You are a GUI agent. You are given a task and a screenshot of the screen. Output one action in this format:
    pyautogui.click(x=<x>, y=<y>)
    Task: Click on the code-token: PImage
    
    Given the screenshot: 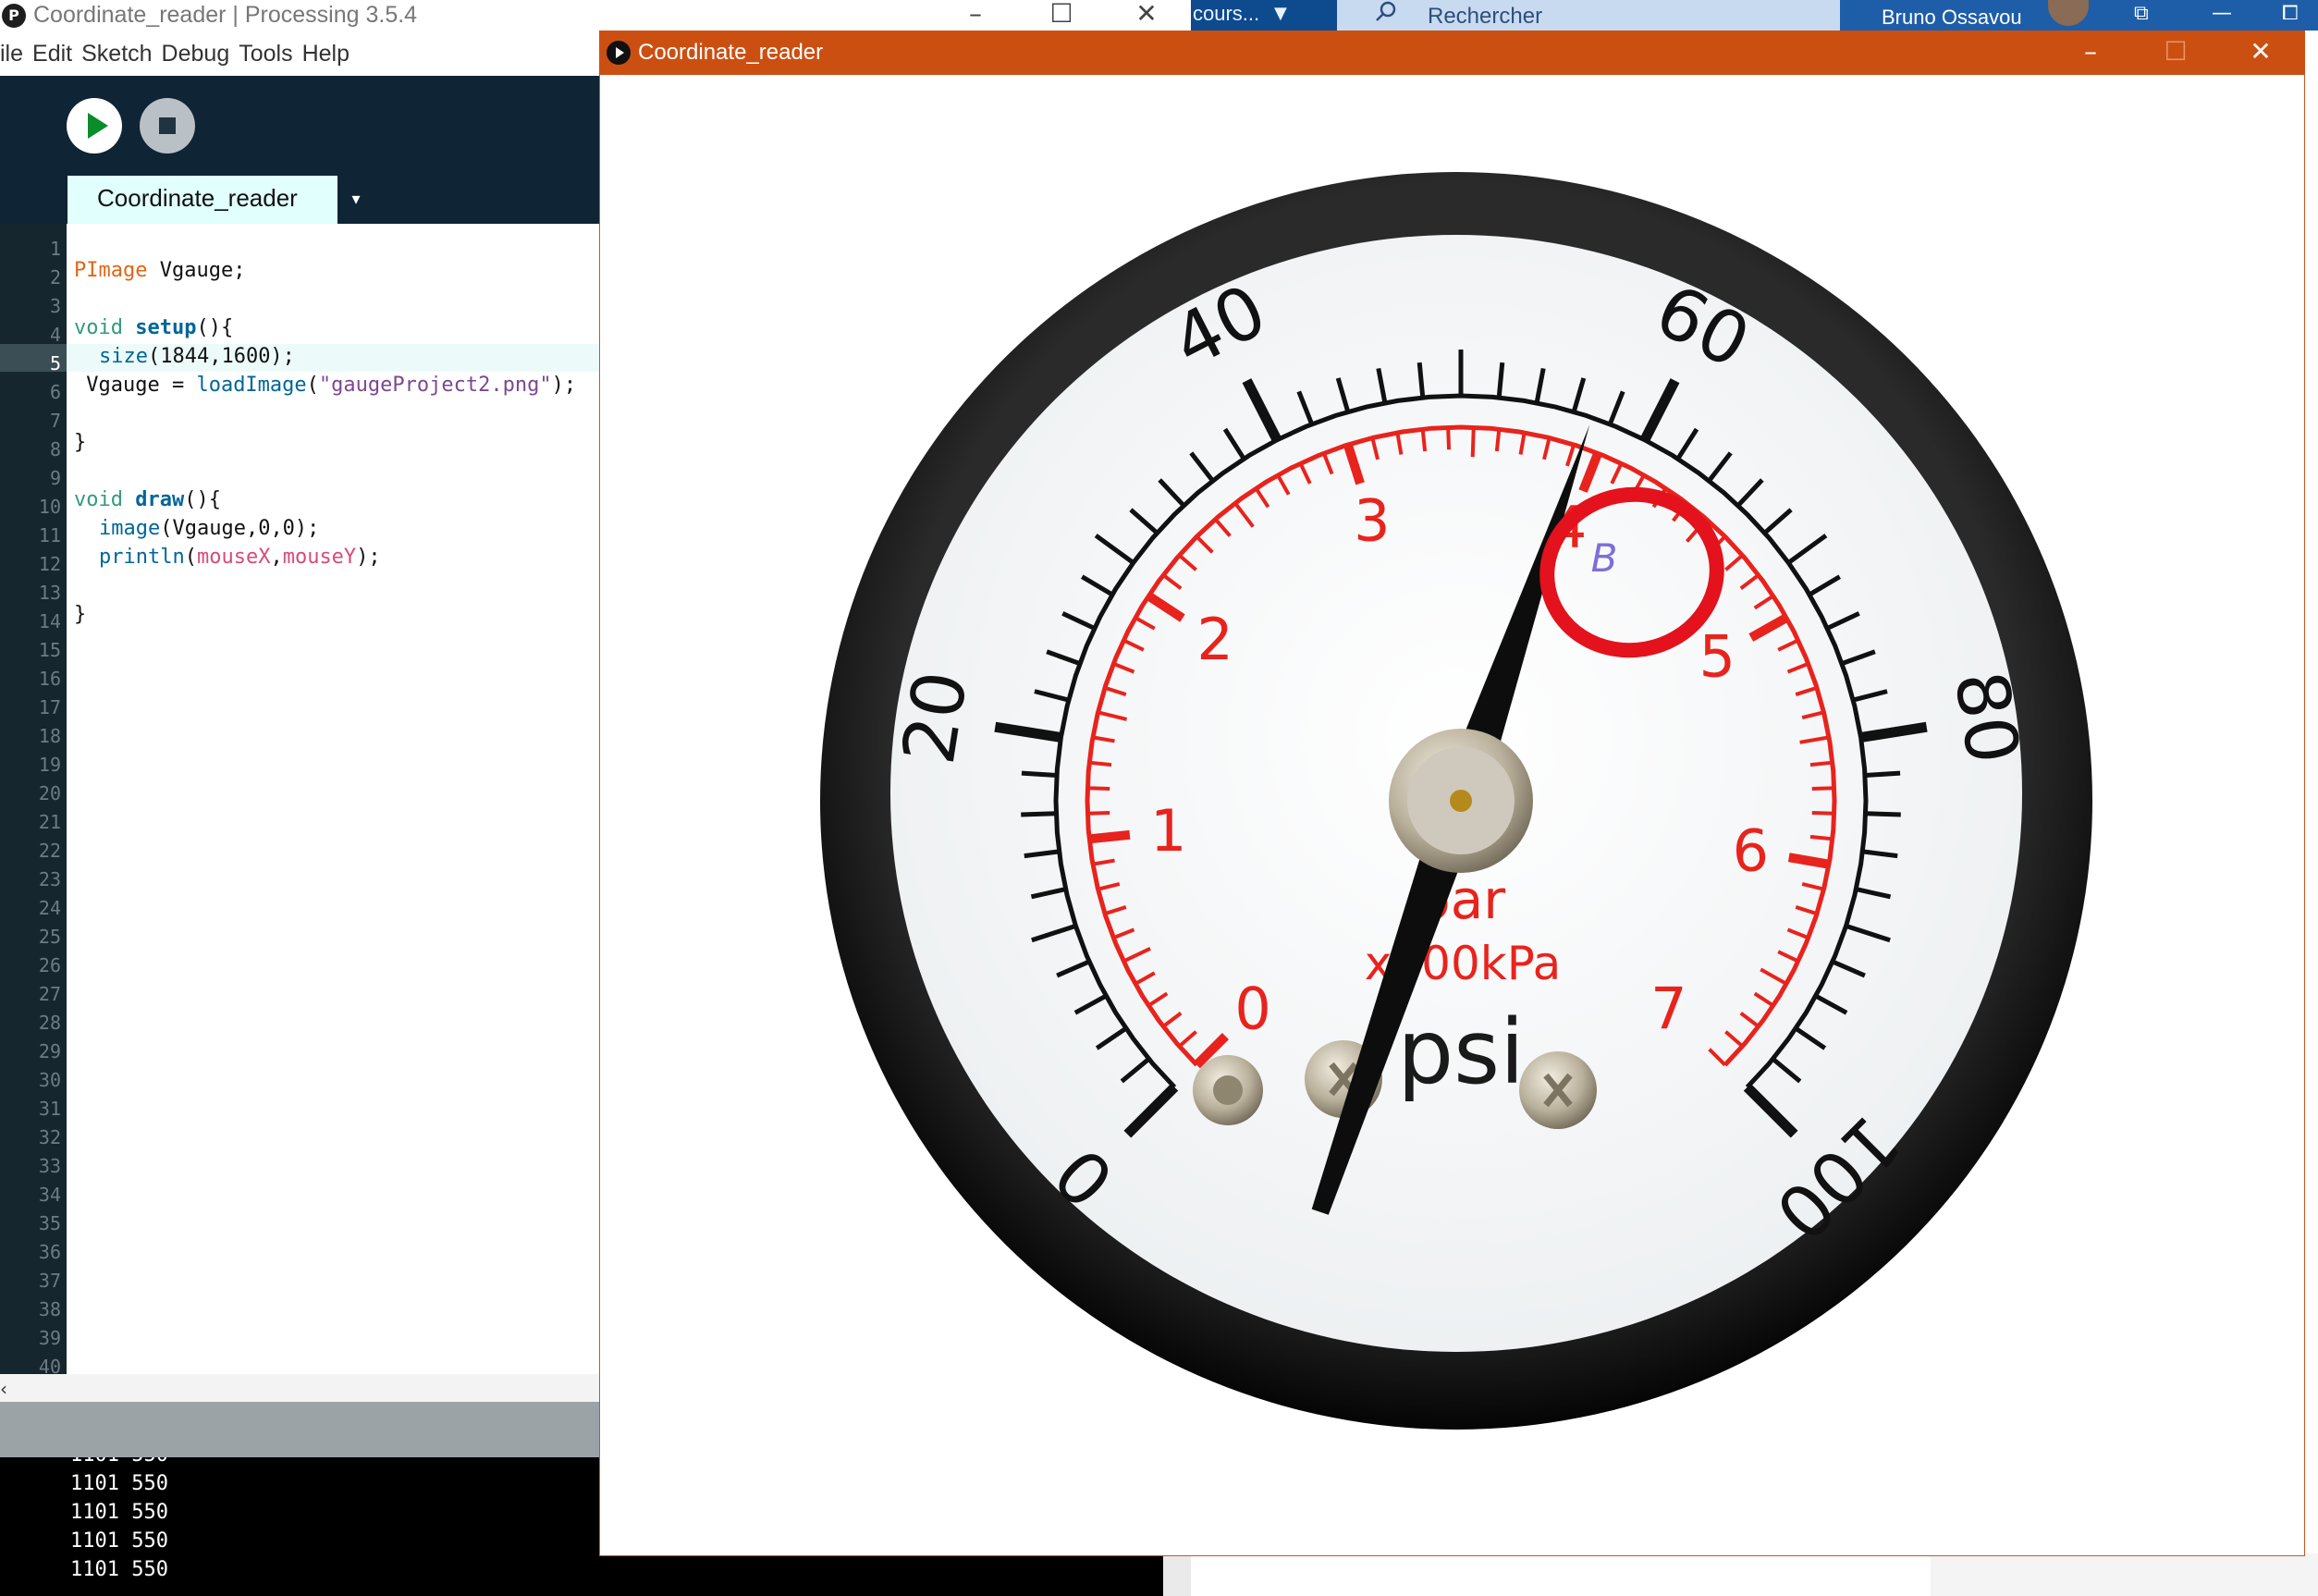 What is the action you would take?
    pyautogui.click(x=111, y=270)
    